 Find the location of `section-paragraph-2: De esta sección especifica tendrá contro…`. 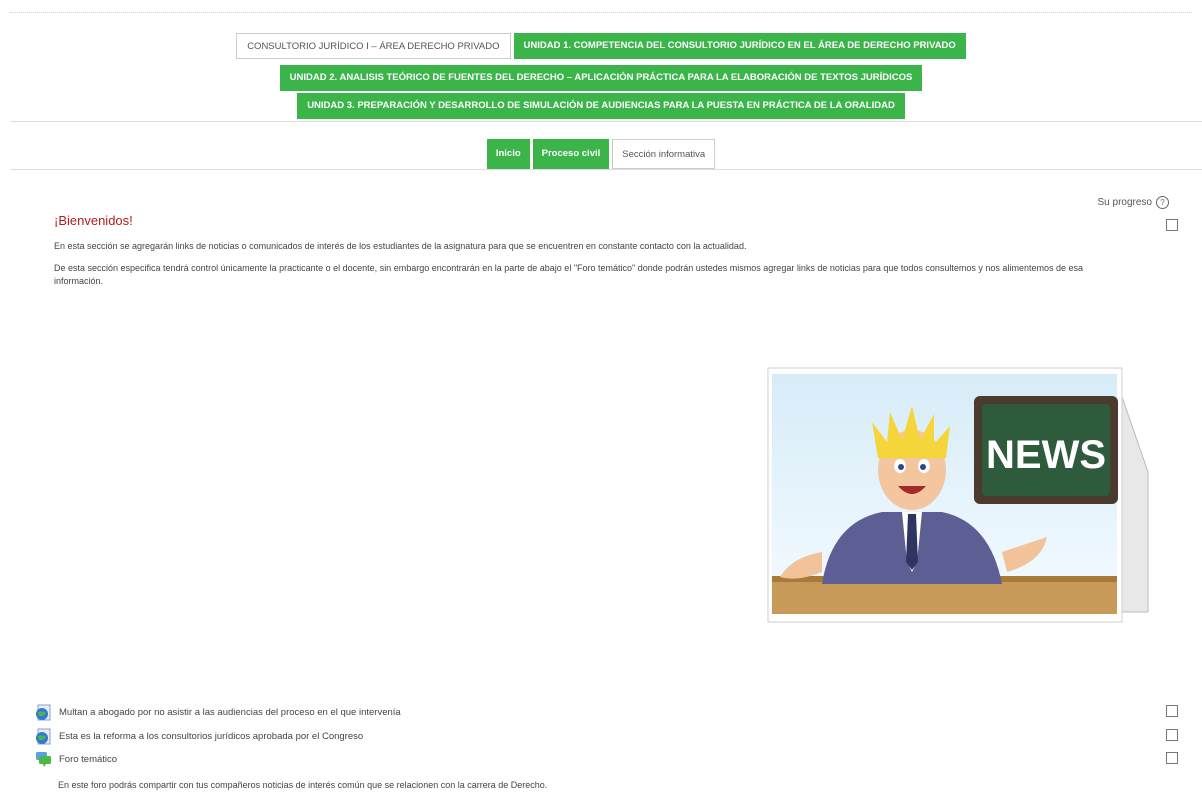

section-paragraph-2: De esta sección especifica tendrá contro… is located at coordinates (568, 274).